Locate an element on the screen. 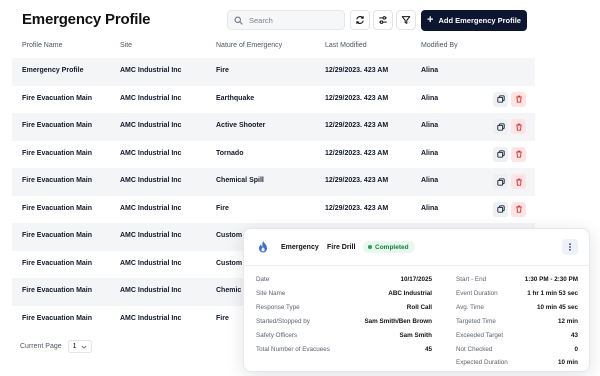 Image resolution: width=600 pixels, height=376 pixels. column-site: Site is located at coordinates (126, 45).